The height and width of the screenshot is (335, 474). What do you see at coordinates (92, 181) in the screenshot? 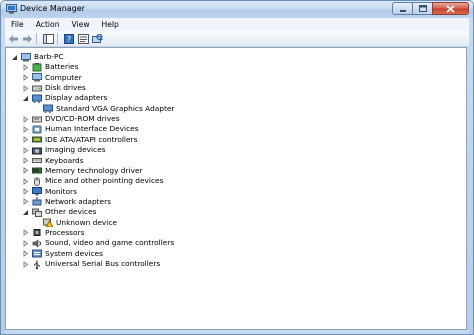
I see `tree-node: Mice and other pointing devices` at bounding box center [92, 181].